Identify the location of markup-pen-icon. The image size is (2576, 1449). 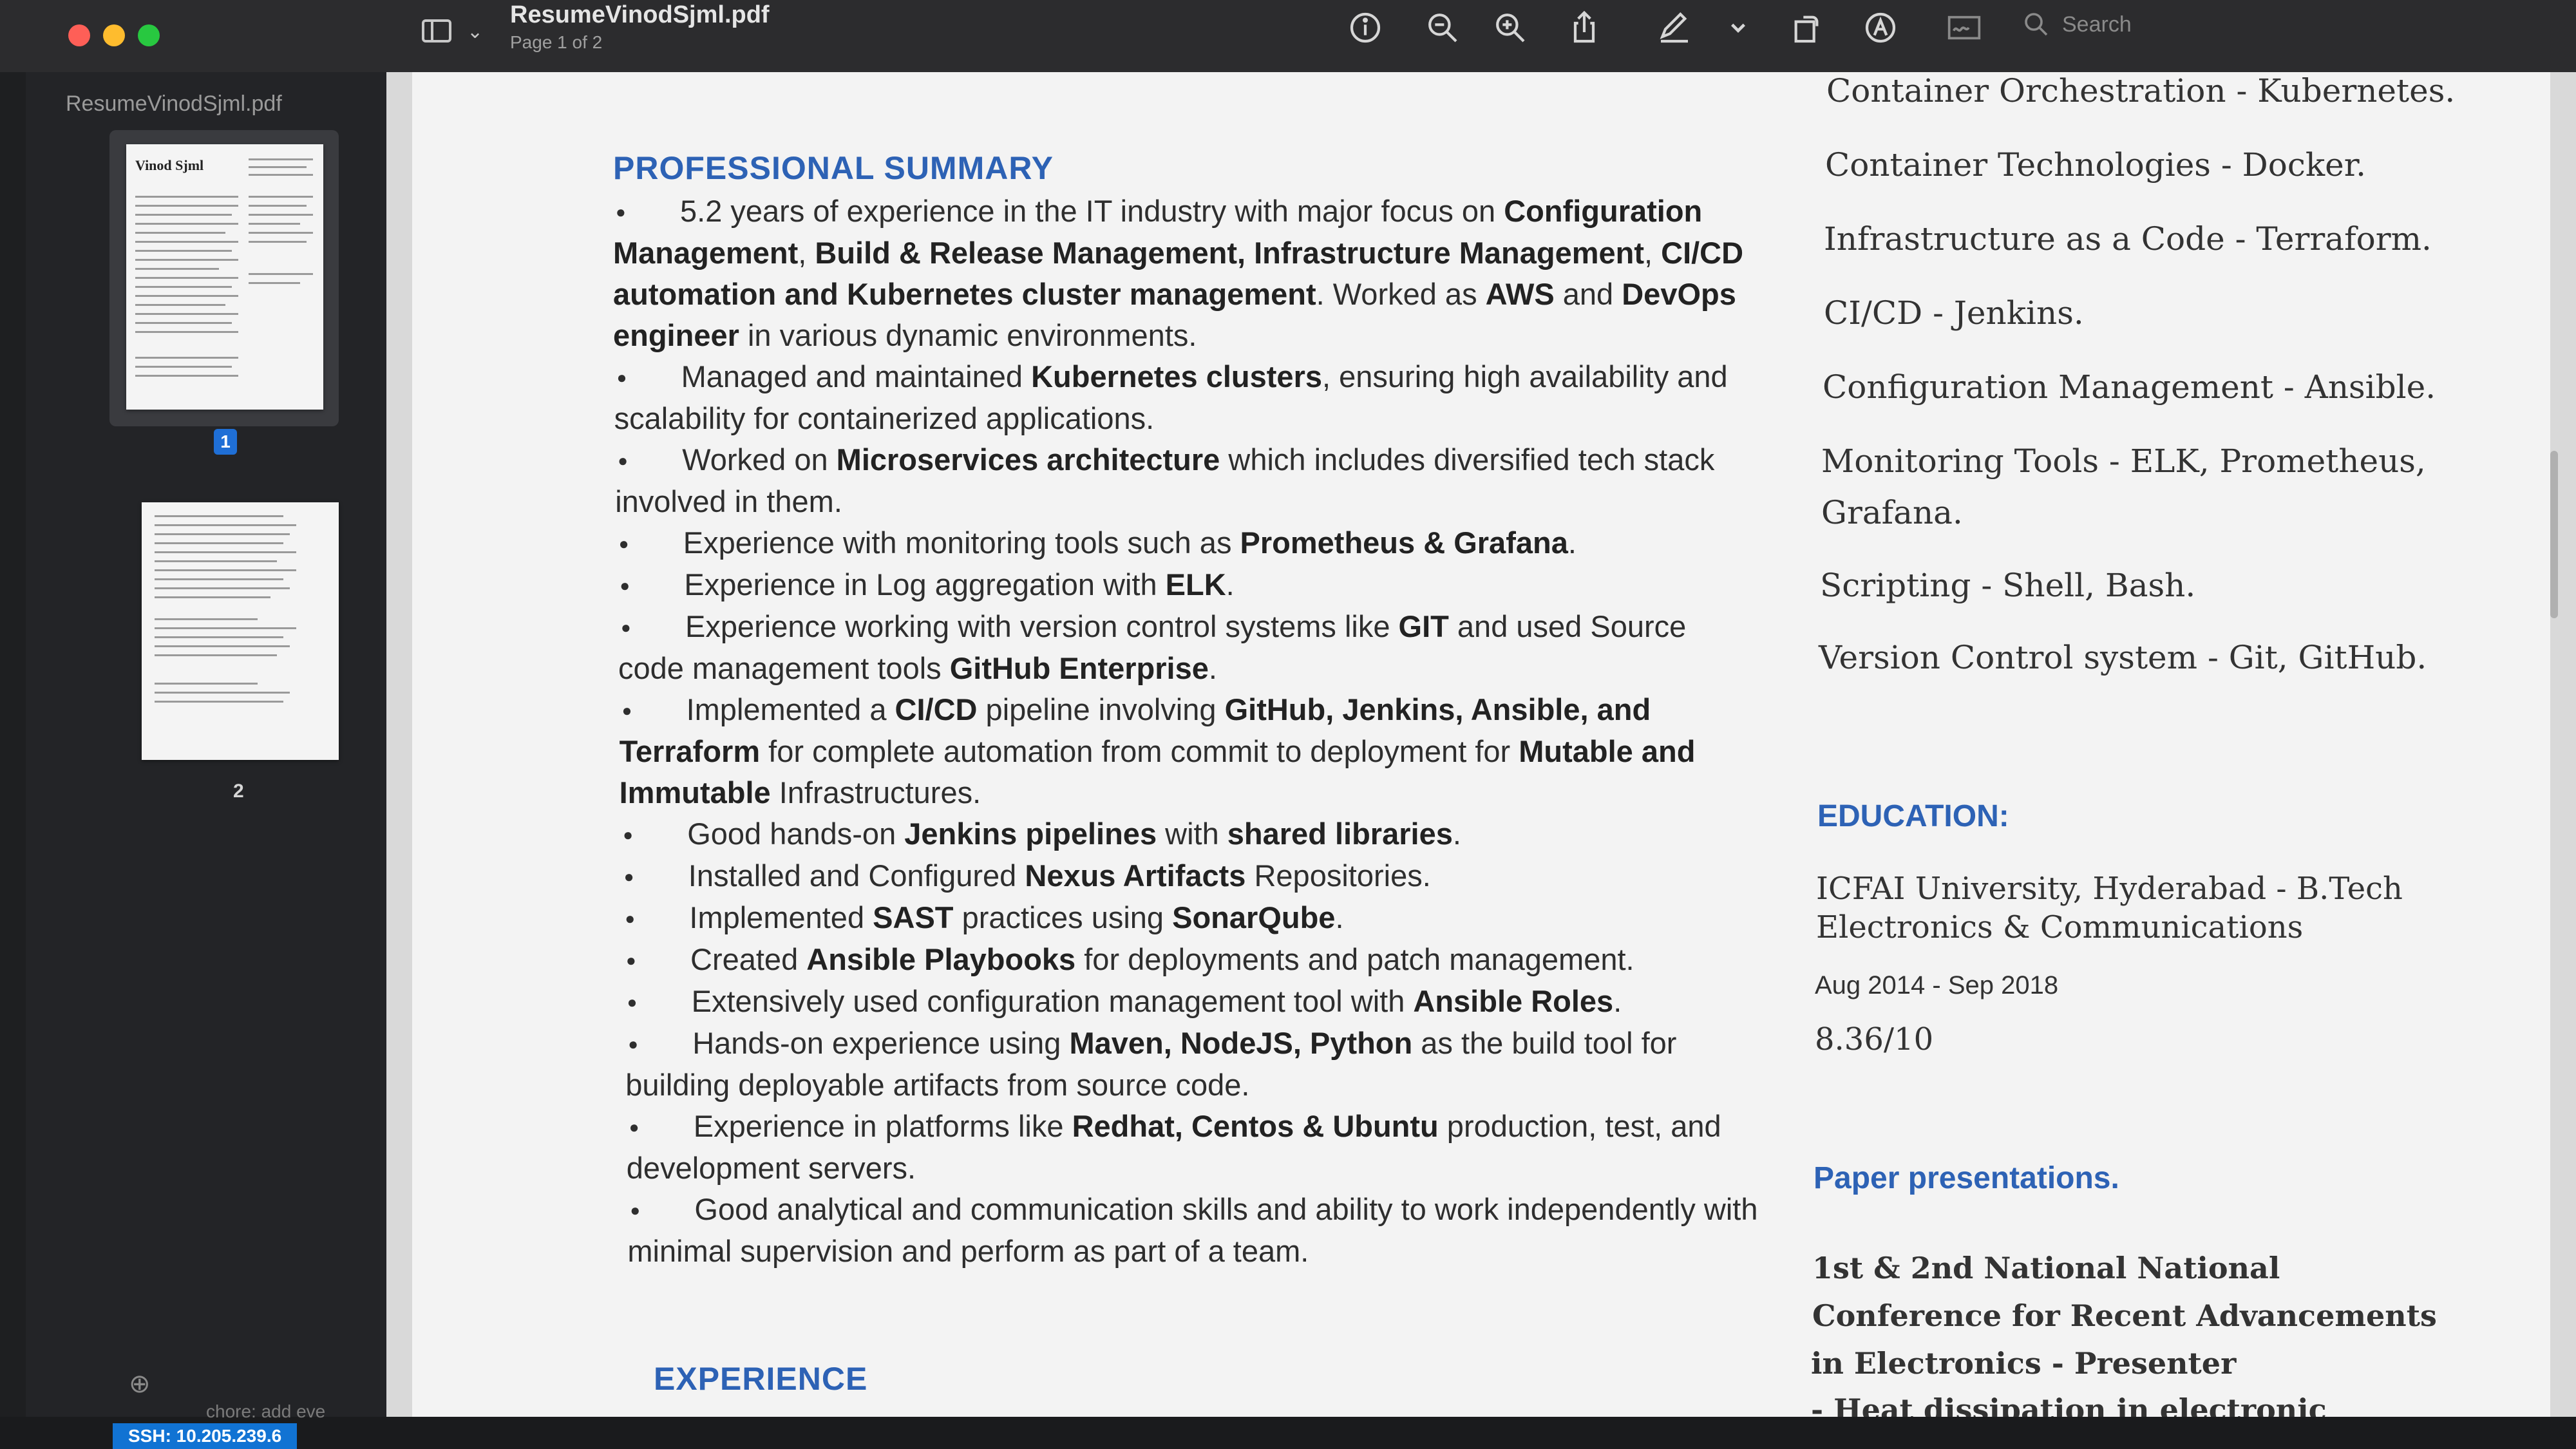
(1675, 28).